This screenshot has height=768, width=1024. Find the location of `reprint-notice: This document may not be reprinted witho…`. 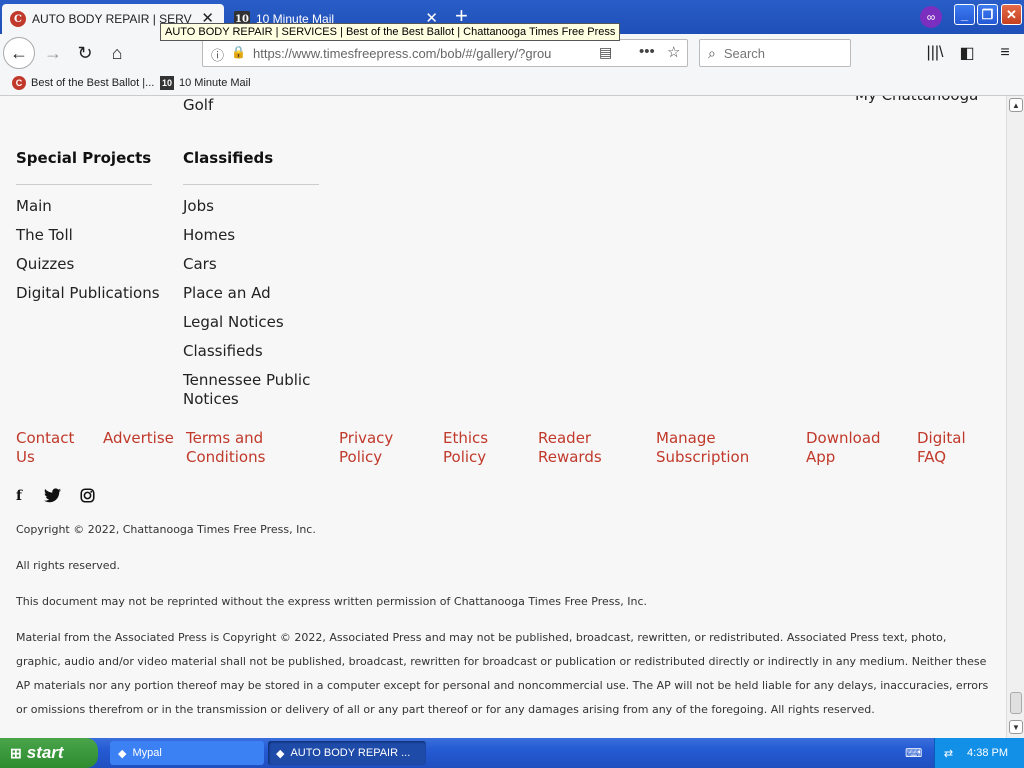

reprint-notice: This document may not be reprinted witho… is located at coordinates (332, 601).